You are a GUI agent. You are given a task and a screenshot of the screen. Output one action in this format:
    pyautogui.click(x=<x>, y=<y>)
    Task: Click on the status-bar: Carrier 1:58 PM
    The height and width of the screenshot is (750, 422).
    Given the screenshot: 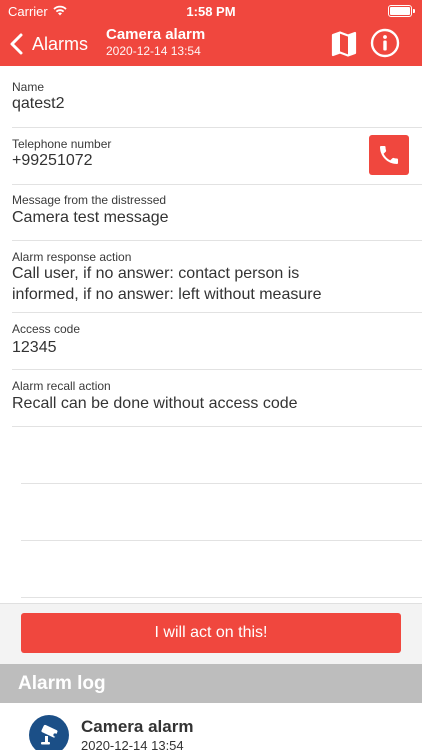 What is the action you would take?
    pyautogui.click(x=211, y=11)
    